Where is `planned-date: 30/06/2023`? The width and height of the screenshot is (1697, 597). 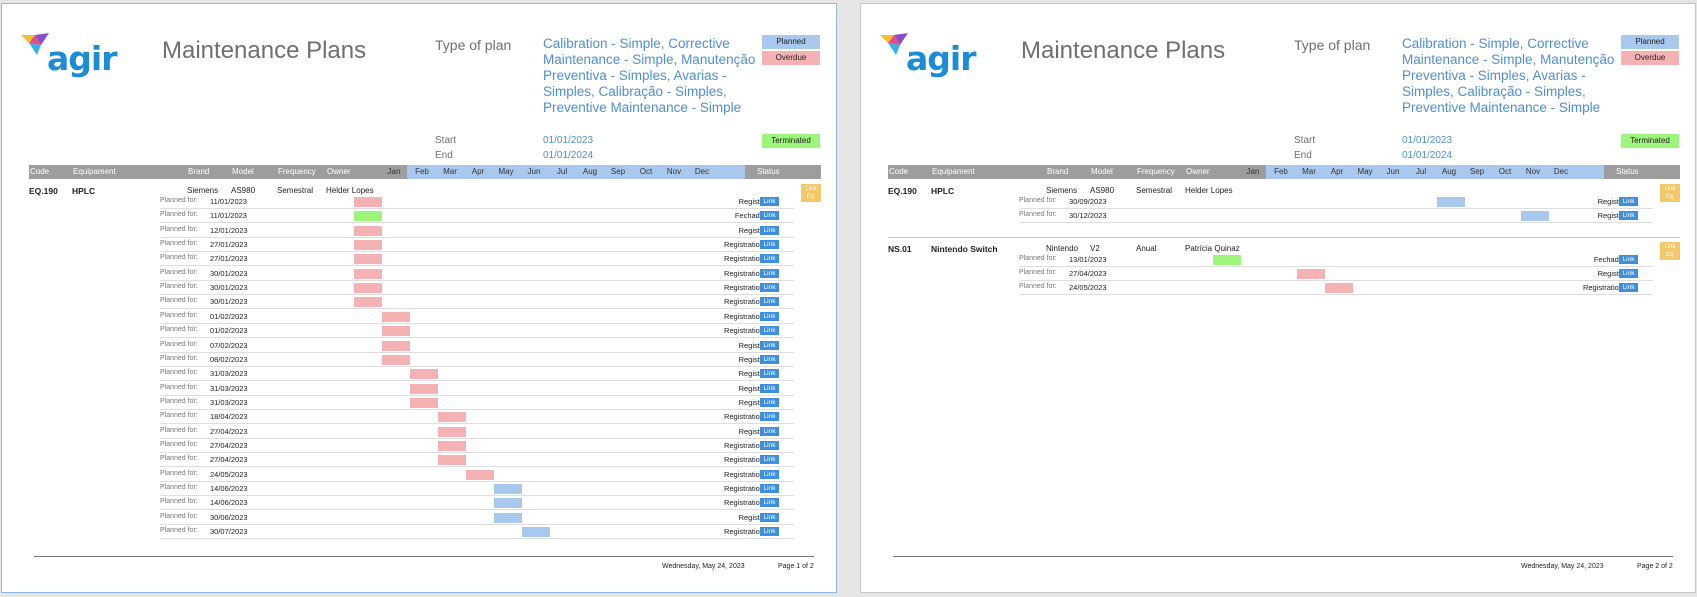
planned-date: 30/06/2023 is located at coordinates (229, 517).